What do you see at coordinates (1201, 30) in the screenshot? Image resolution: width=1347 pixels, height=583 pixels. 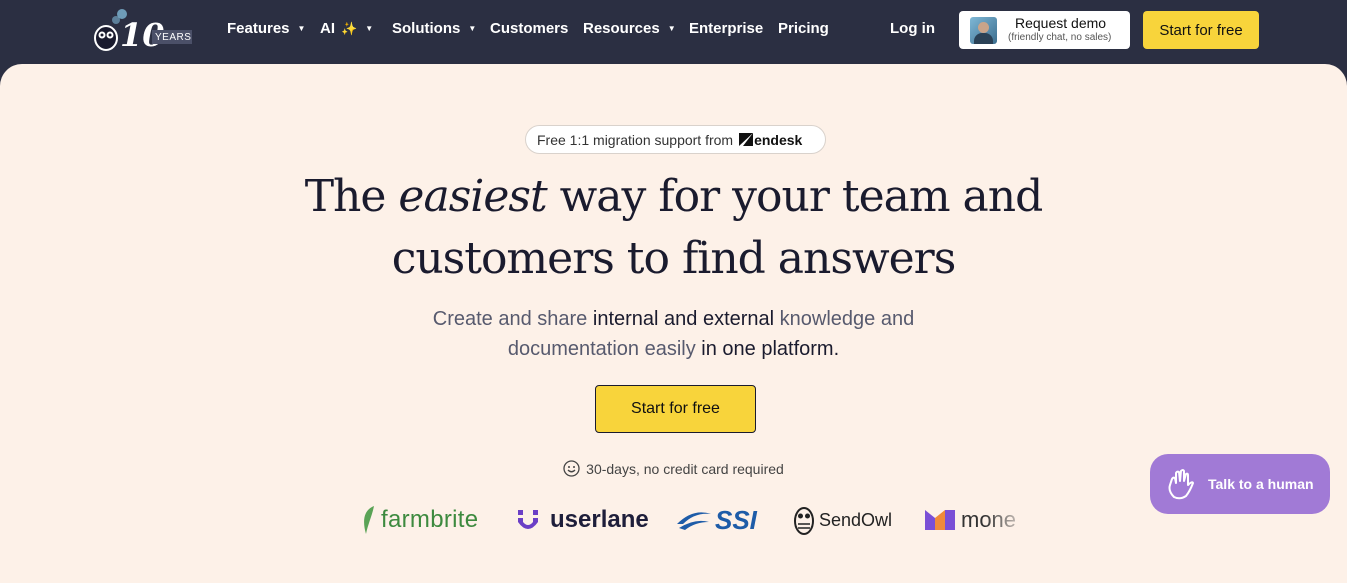 I see `start-for-free-nav-button: Start for free` at bounding box center [1201, 30].